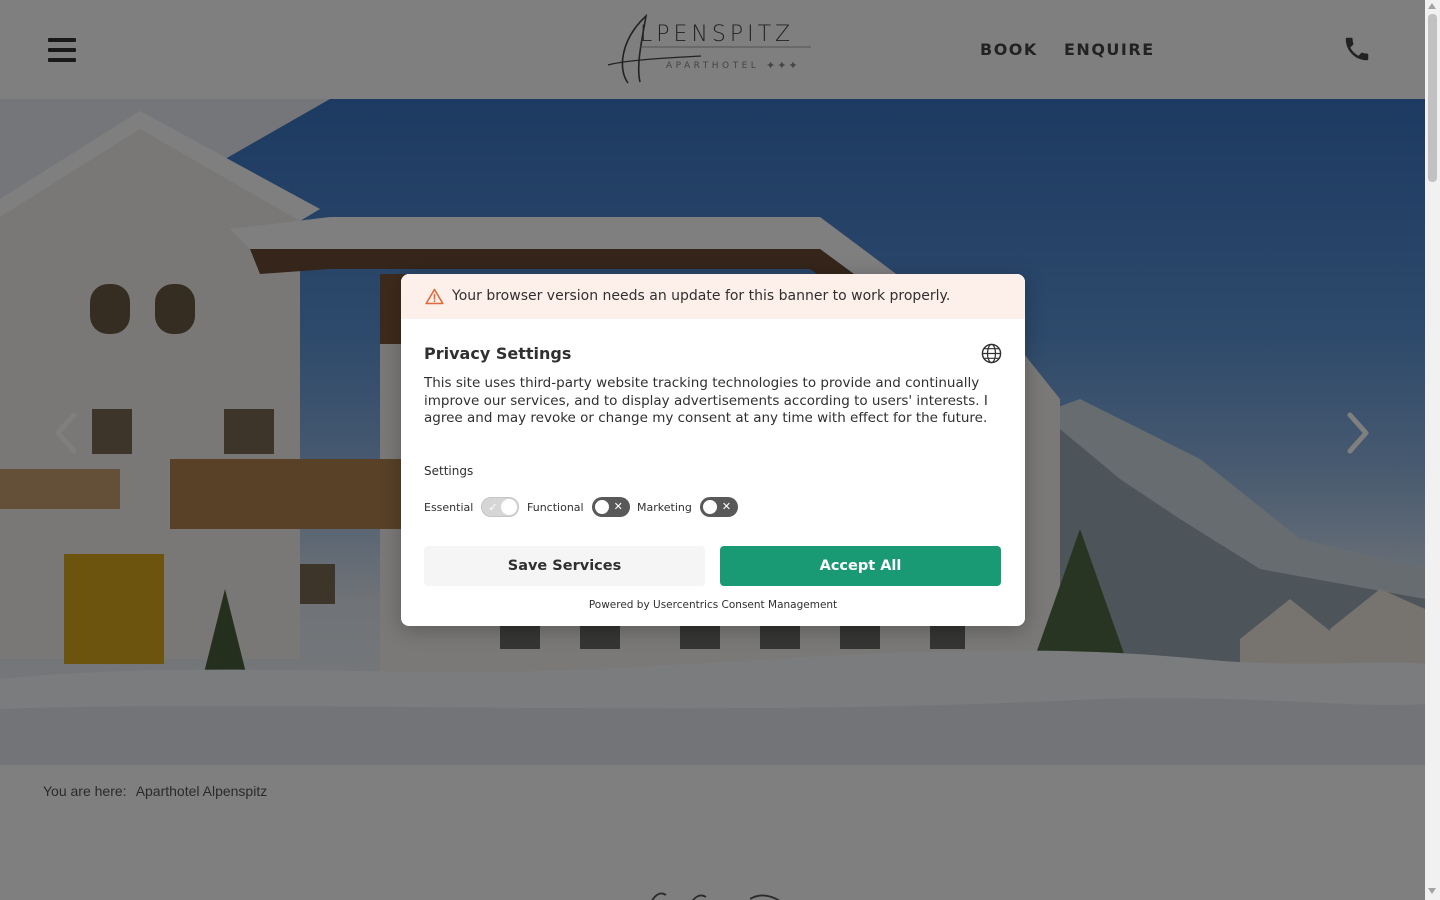  I want to click on toggle-label-essential: Essential, so click(449, 507).